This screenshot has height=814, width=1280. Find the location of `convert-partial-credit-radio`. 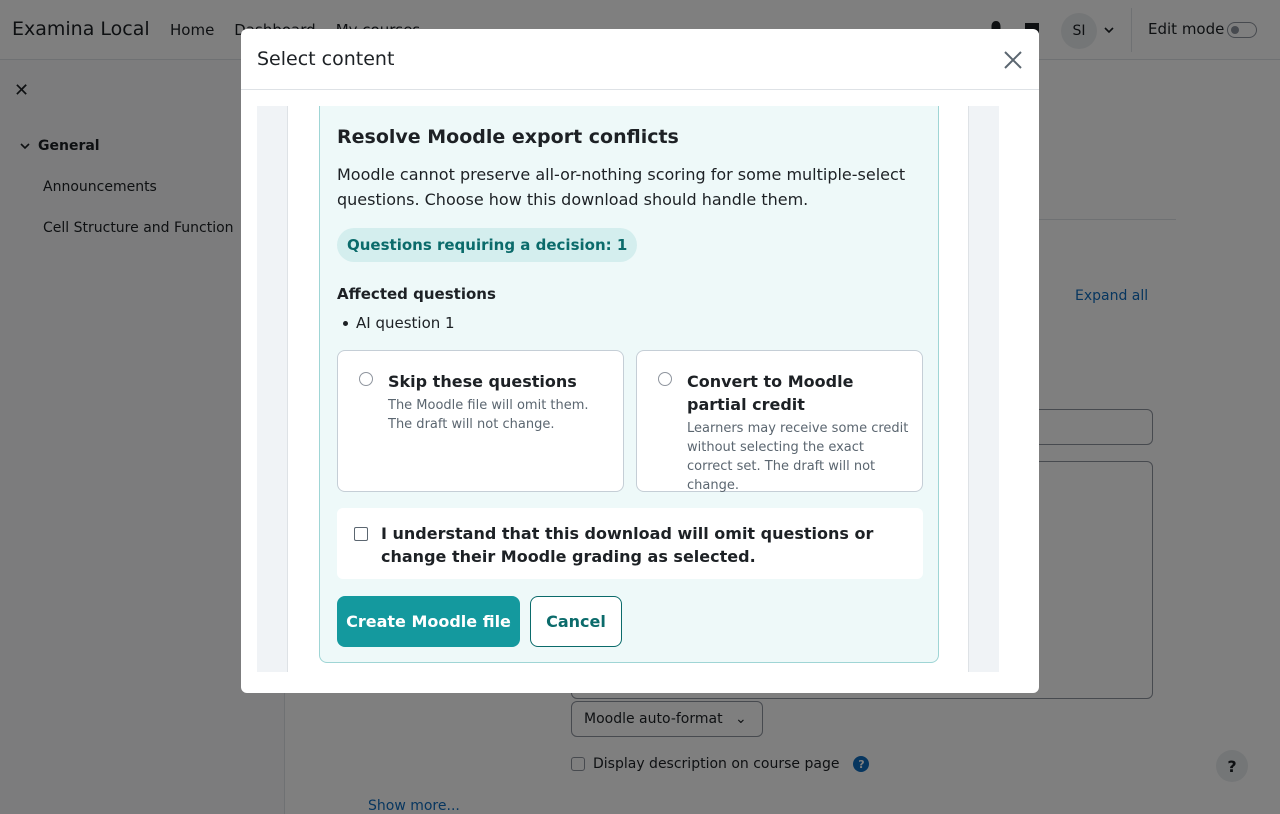

convert-partial-credit-radio is located at coordinates (665, 379).